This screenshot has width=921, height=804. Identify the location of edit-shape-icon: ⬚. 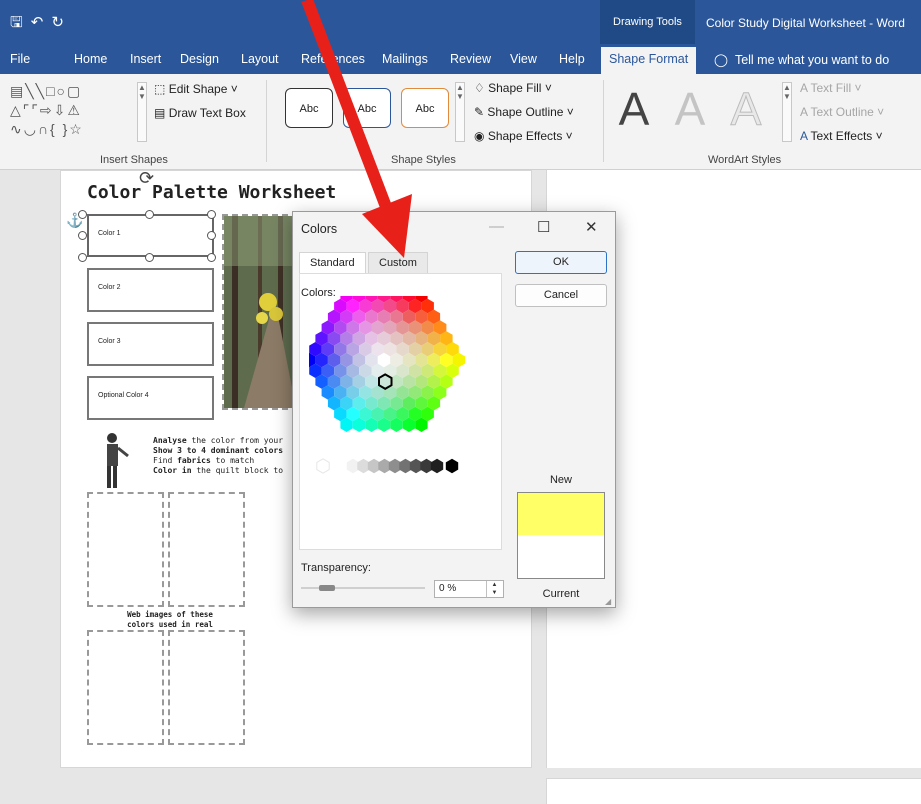
(160, 89).